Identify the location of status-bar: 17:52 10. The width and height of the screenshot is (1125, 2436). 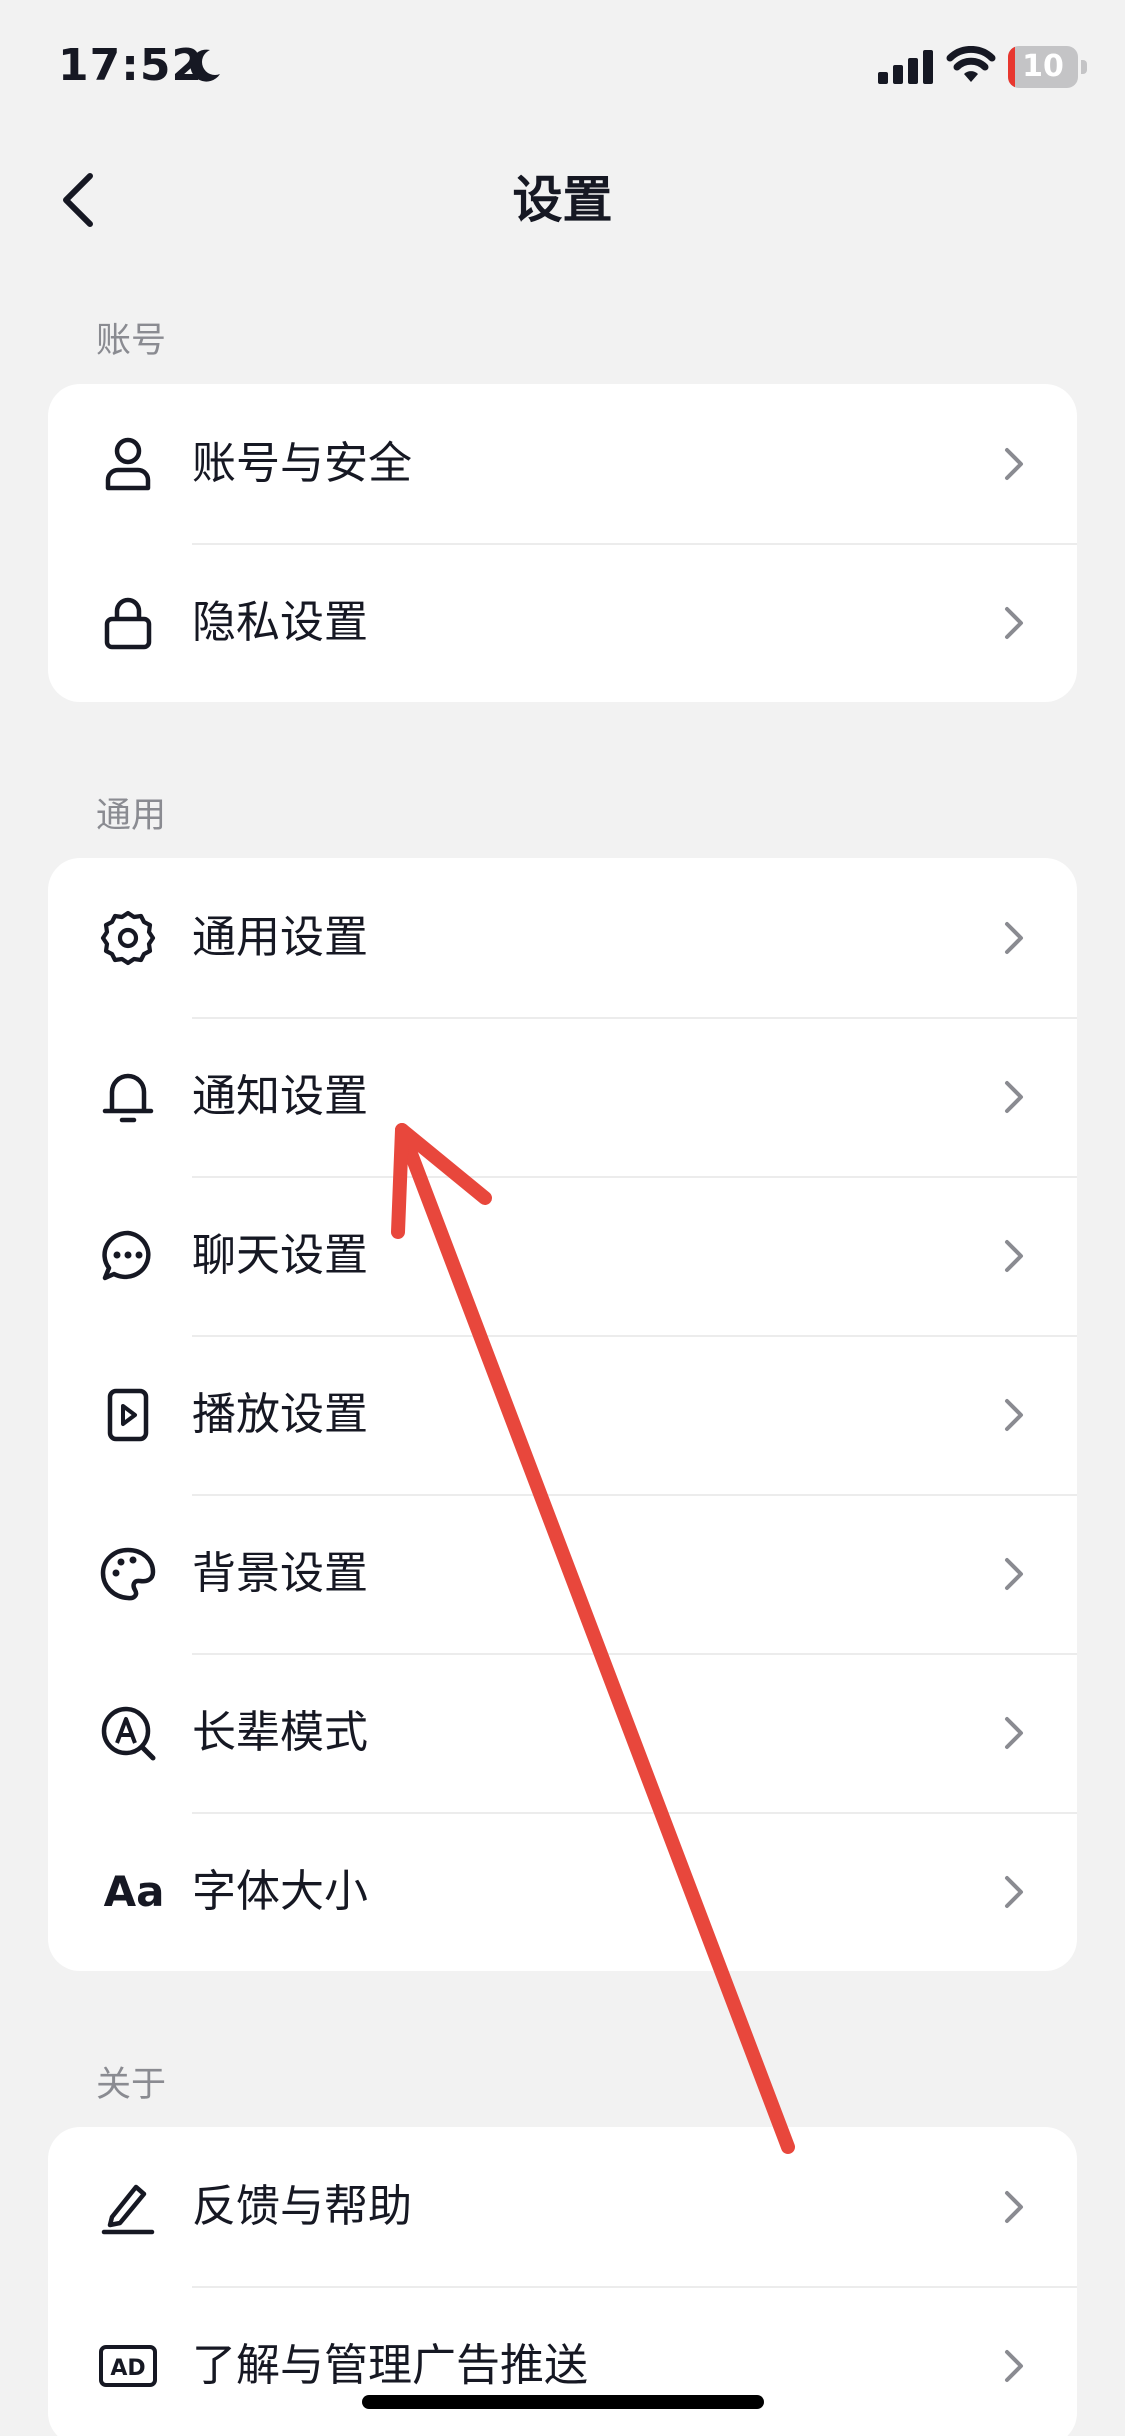
(562, 70).